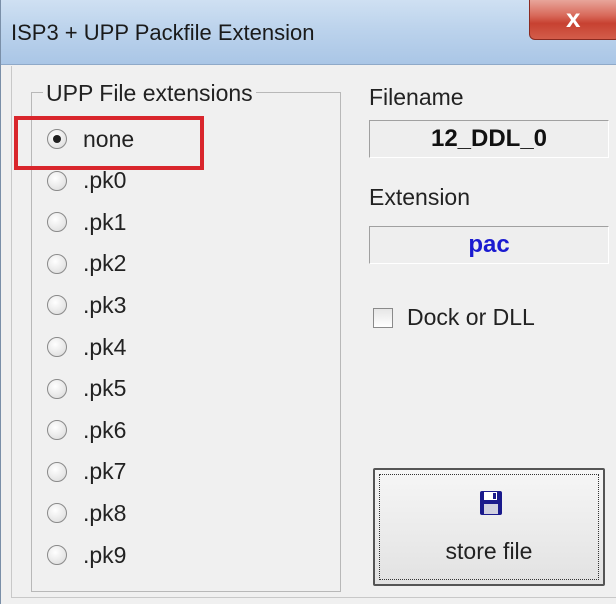 The height and width of the screenshot is (604, 616). What do you see at coordinates (416, 97) in the screenshot?
I see `filename-label: Filename` at bounding box center [416, 97].